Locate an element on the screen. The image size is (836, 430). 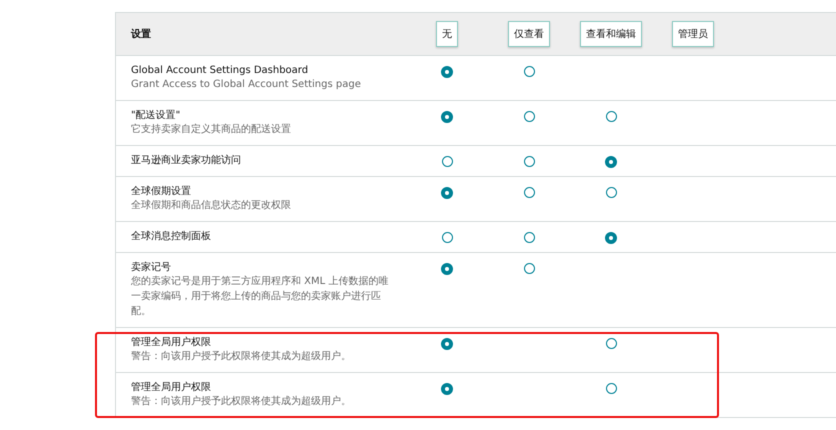
setting-title: Global Account Settings Dashboard is located at coordinates (220, 70).